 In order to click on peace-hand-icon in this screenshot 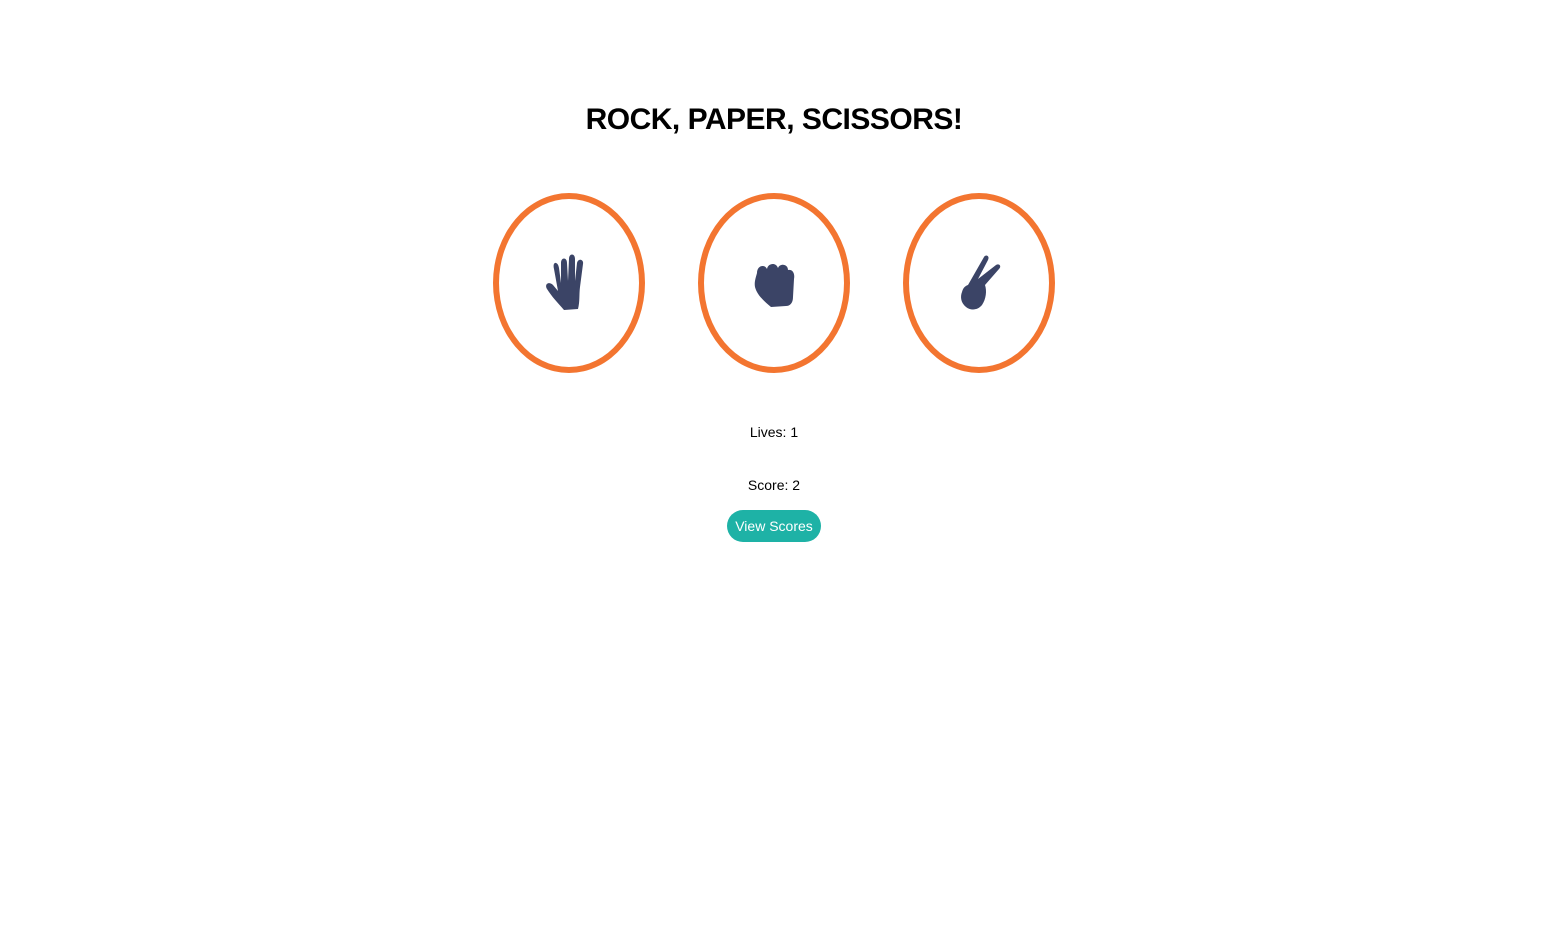, I will do `click(981, 282)`.